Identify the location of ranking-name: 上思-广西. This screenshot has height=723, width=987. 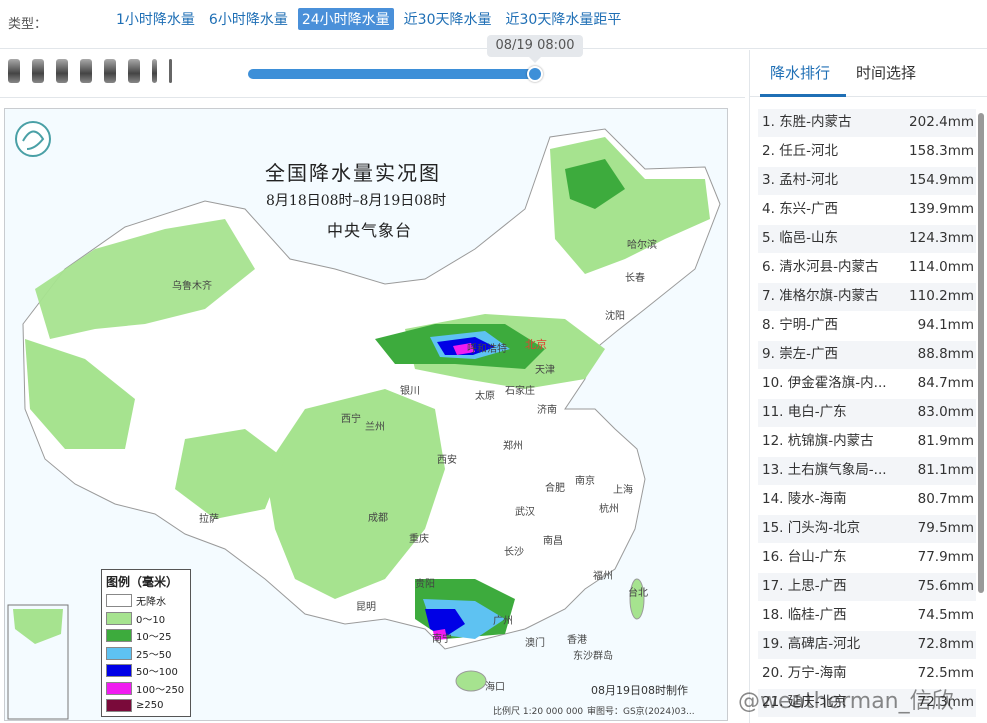
(817, 586).